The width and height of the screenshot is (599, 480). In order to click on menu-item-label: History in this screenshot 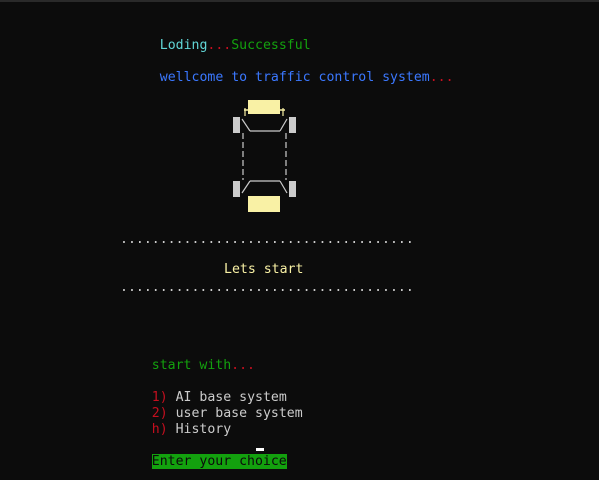, I will do `click(203, 429)`.